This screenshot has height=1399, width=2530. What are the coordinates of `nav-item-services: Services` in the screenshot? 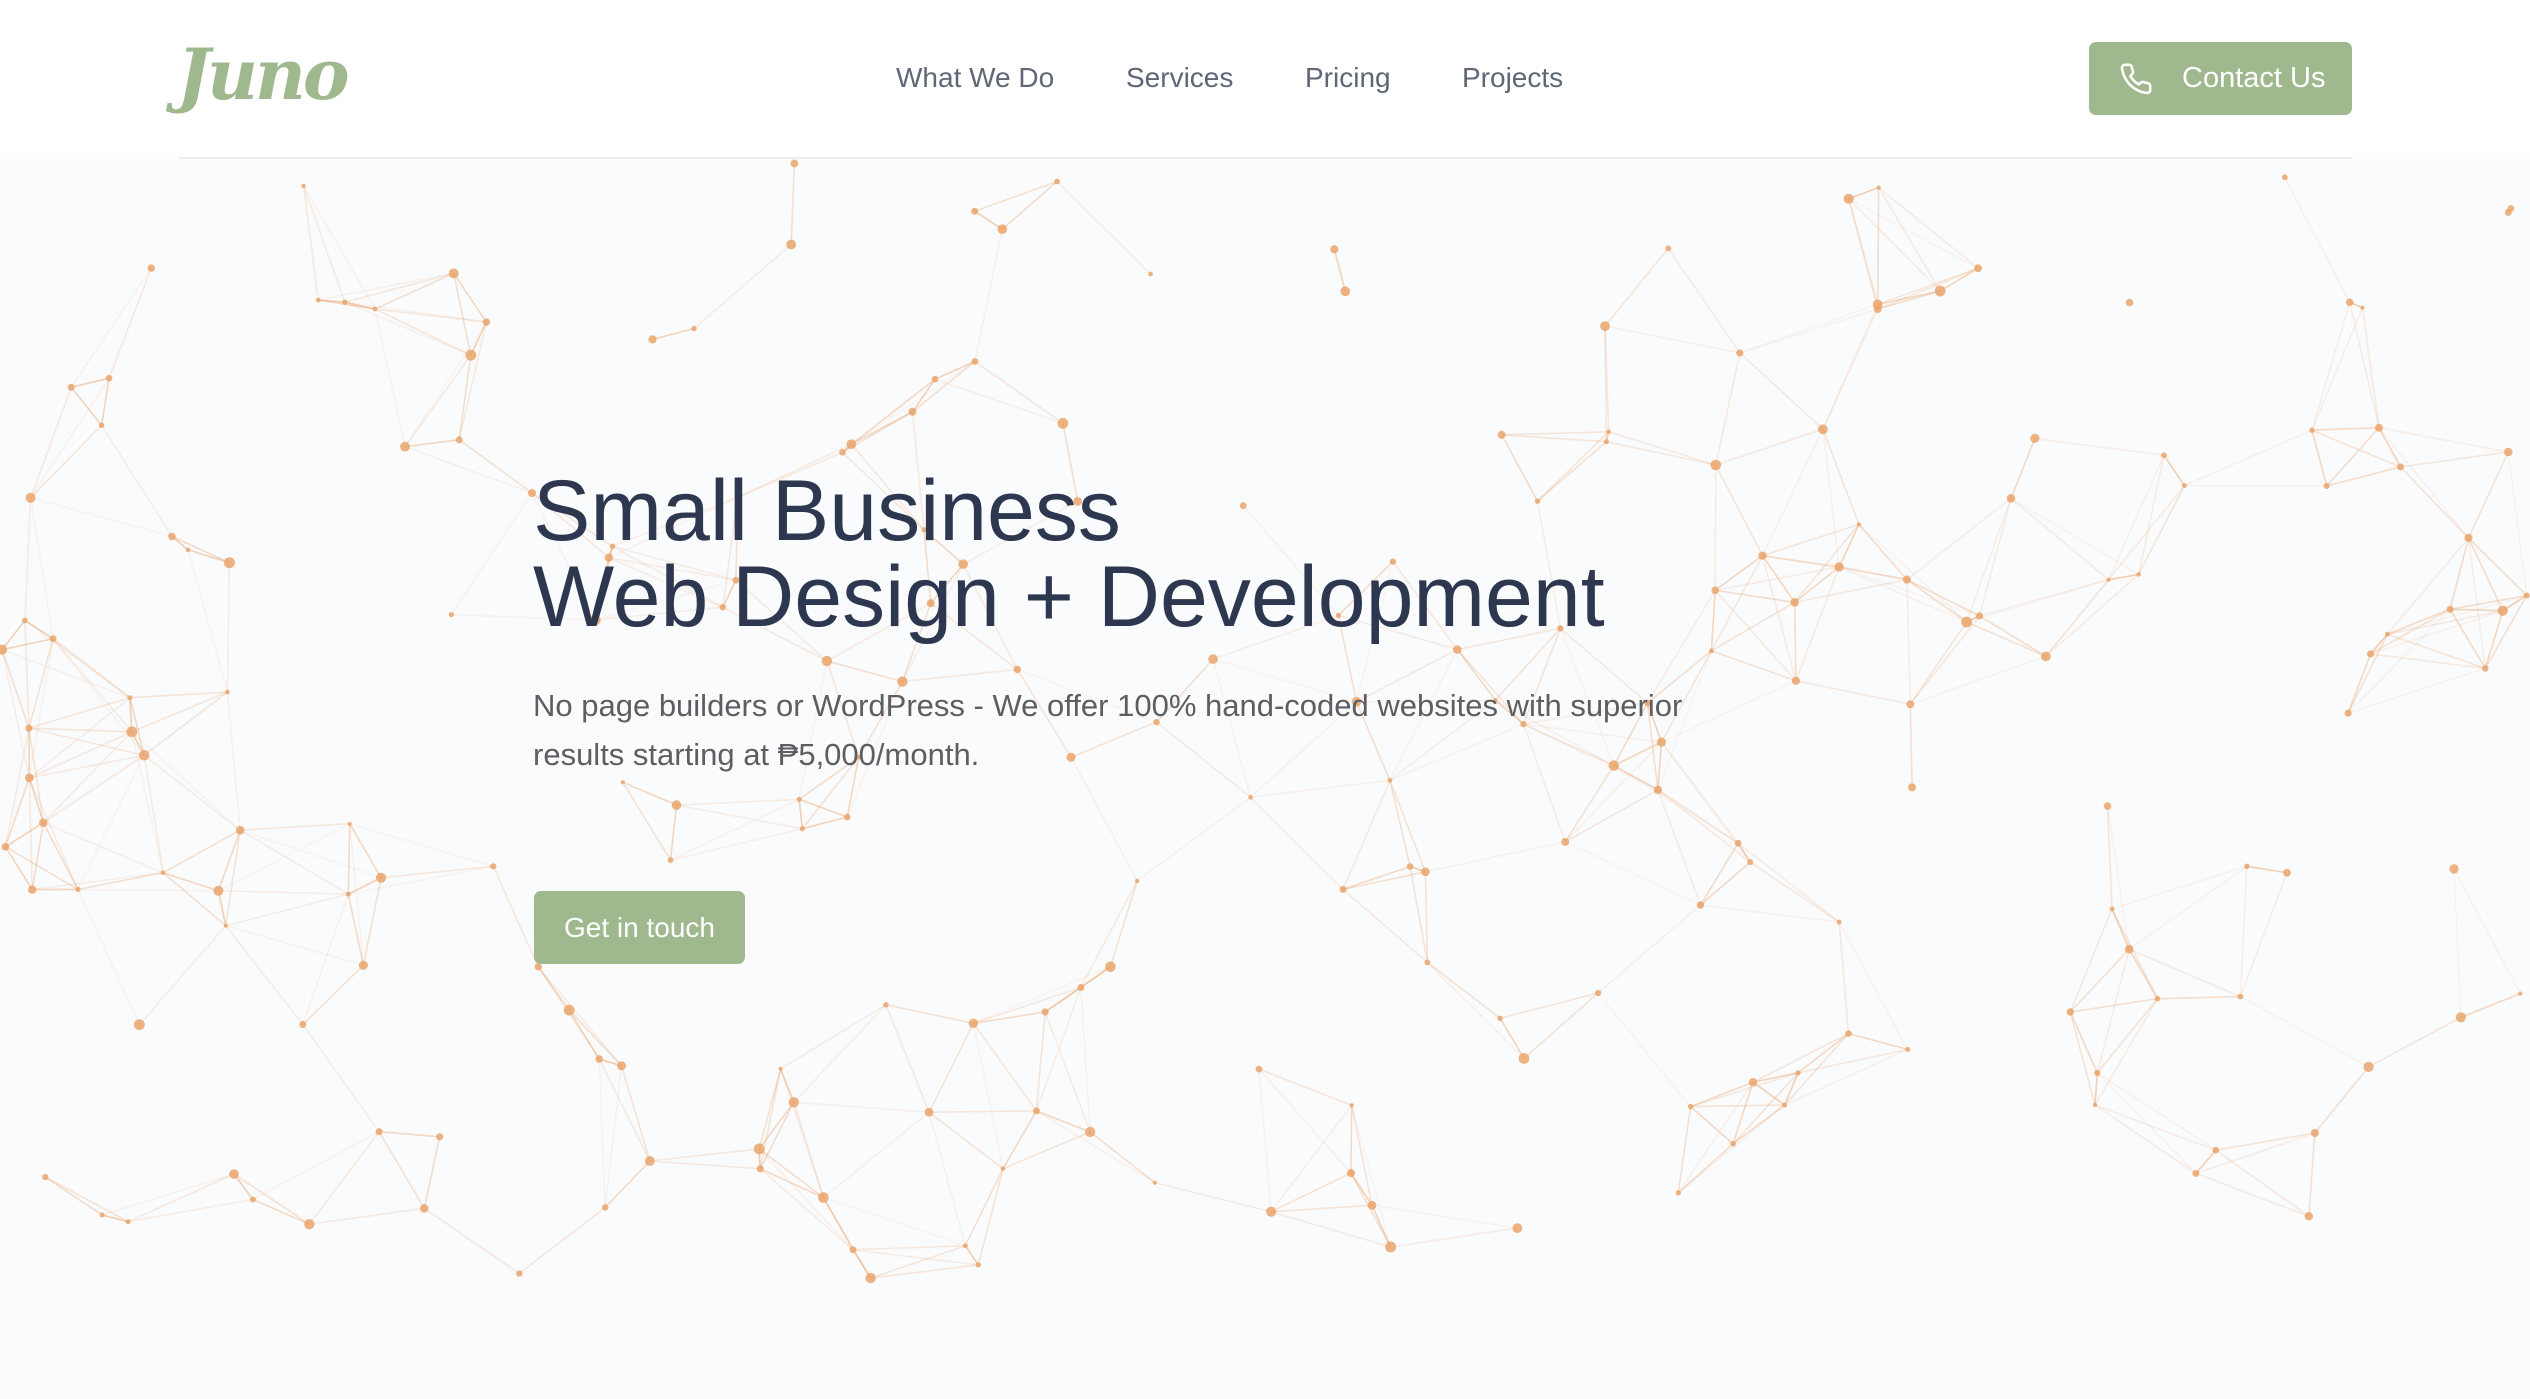 It's located at (1179, 78).